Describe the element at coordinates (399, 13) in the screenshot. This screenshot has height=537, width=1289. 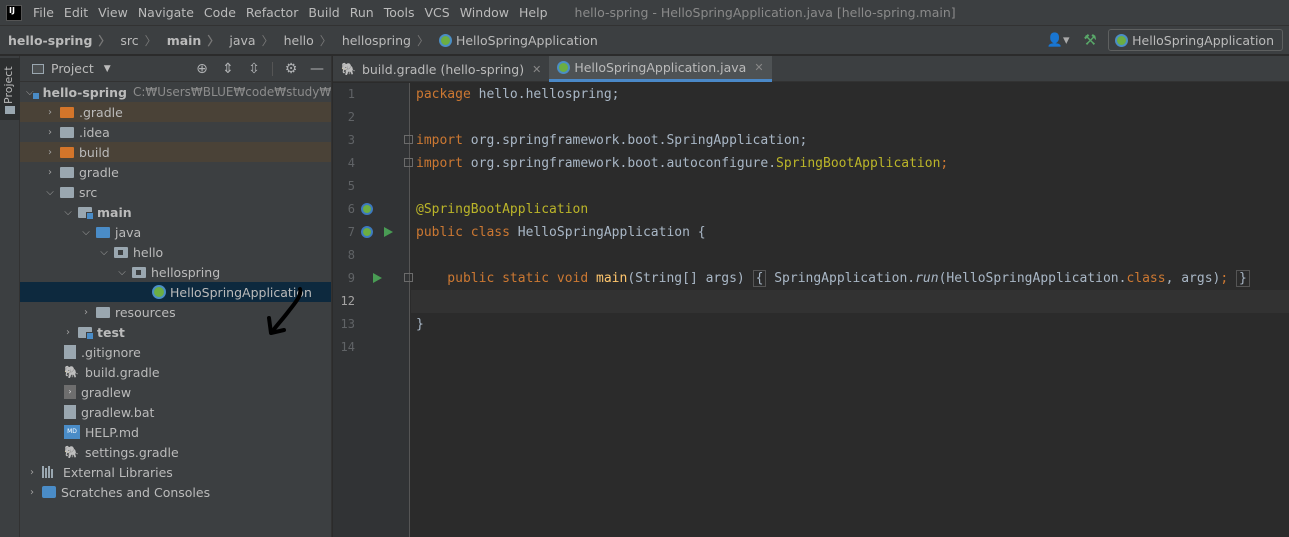
I see `menu-tools: Tools` at that location.